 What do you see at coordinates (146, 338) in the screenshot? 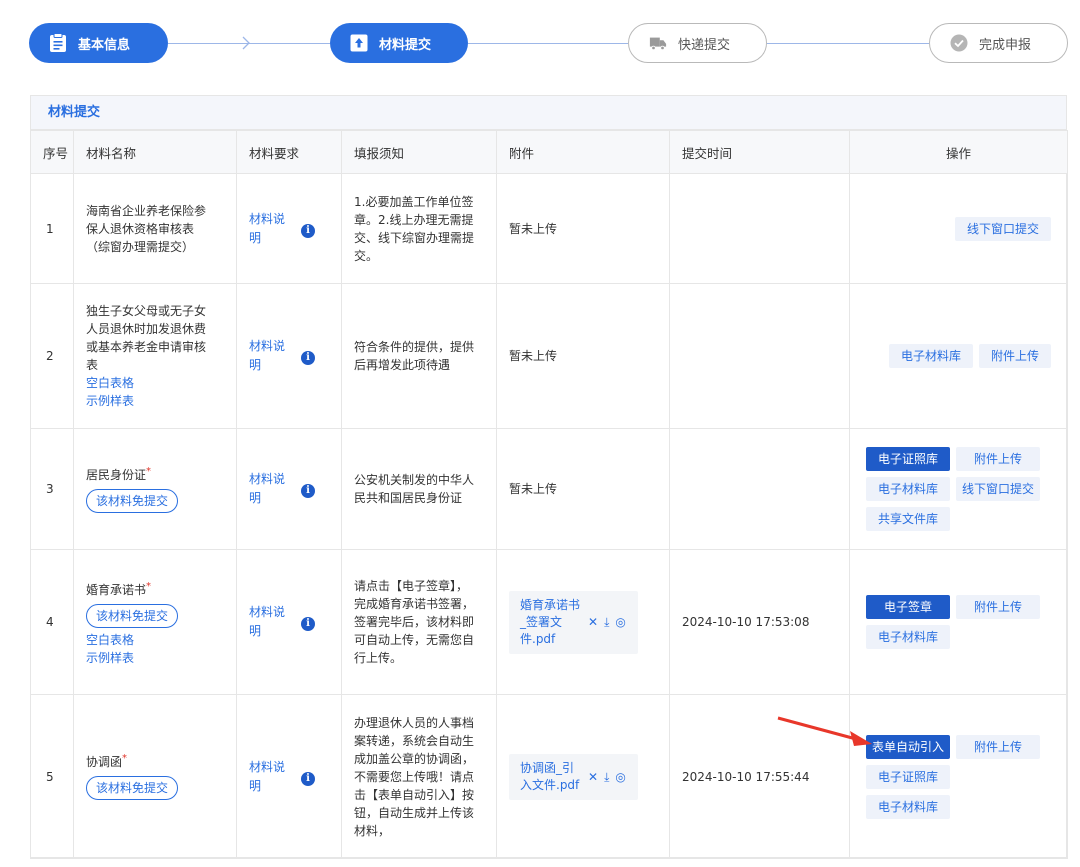
I see `material-name: 独生子女父母或无子女人员退休时加发退休费或基本养老金申请审核表` at bounding box center [146, 338].